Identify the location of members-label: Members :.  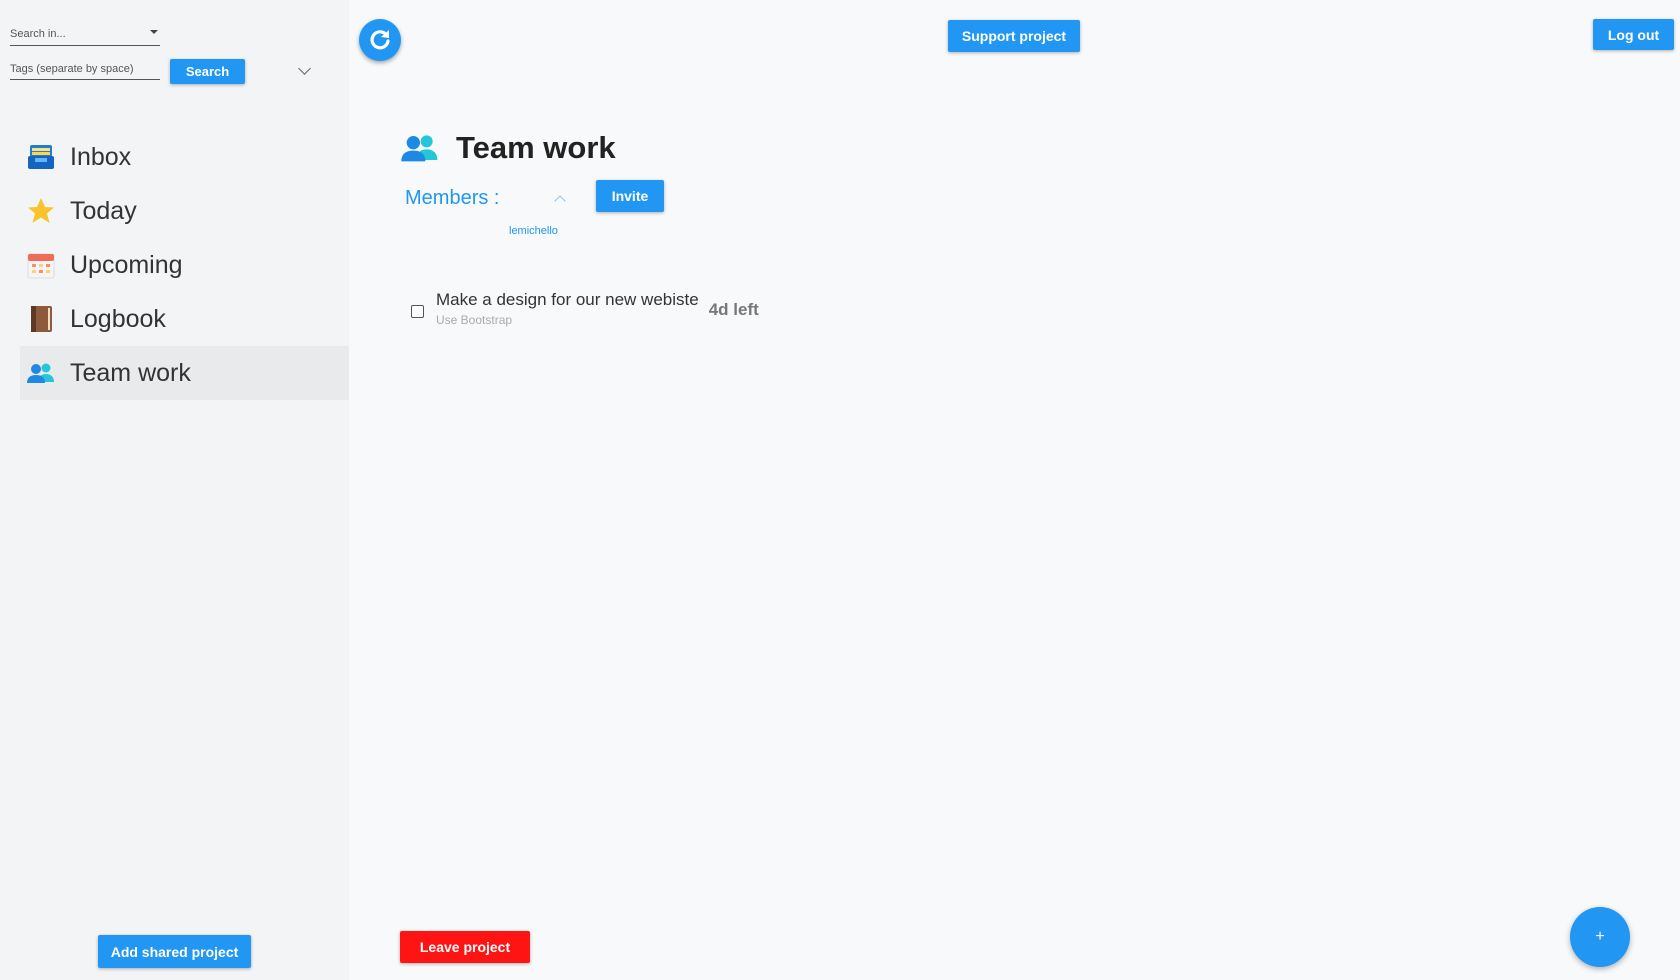
(452, 198).